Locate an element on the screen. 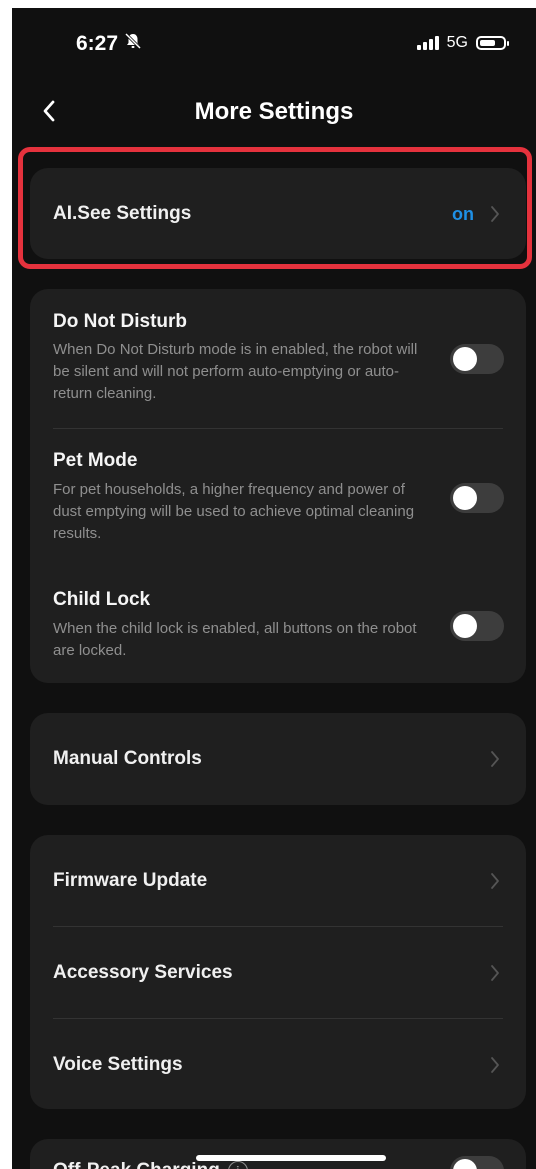 Image resolution: width=536 pixels, height=1169 pixels. status-right: 5G is located at coordinates (462, 43).